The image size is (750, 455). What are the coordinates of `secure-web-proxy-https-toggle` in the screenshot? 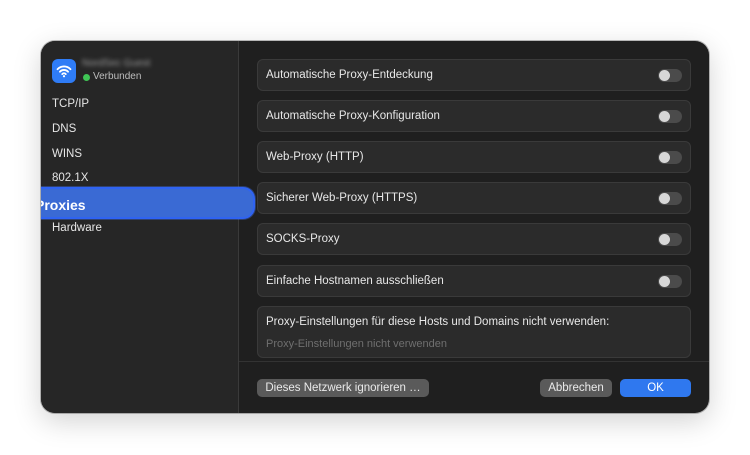 It's located at (670, 198).